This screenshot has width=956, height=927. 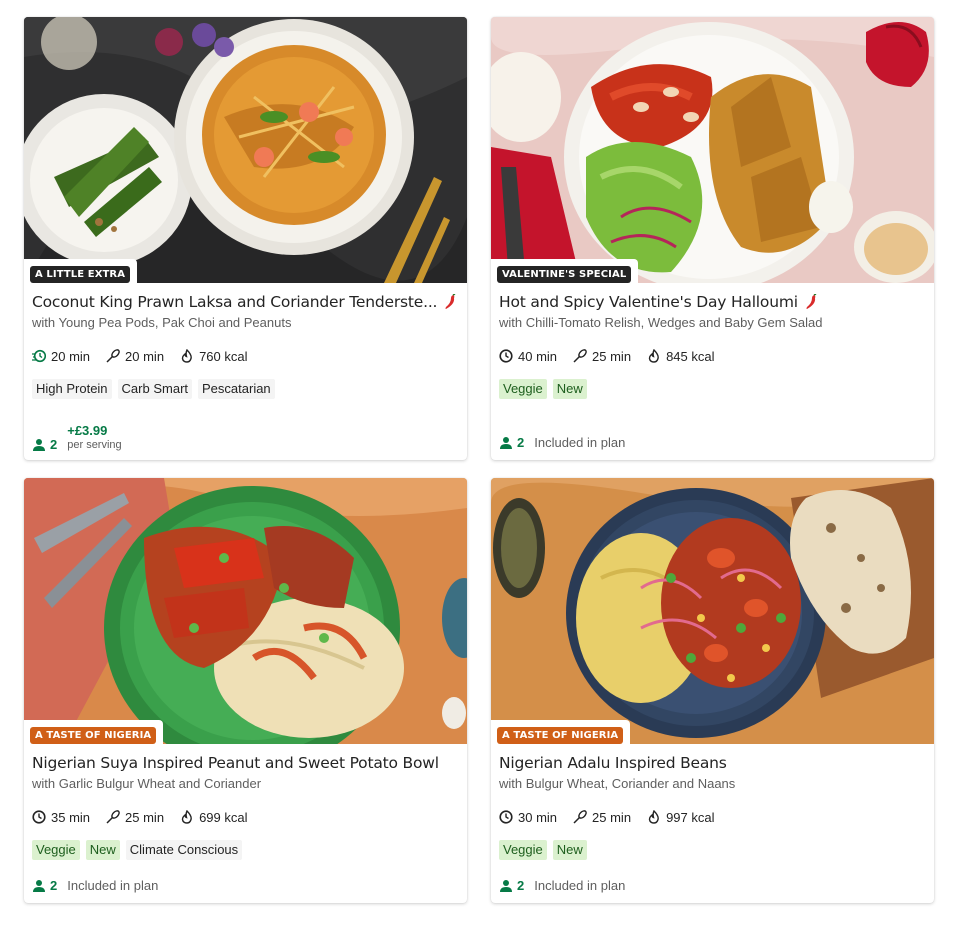 I want to click on calories-value: 997 kcal, so click(x=690, y=817).